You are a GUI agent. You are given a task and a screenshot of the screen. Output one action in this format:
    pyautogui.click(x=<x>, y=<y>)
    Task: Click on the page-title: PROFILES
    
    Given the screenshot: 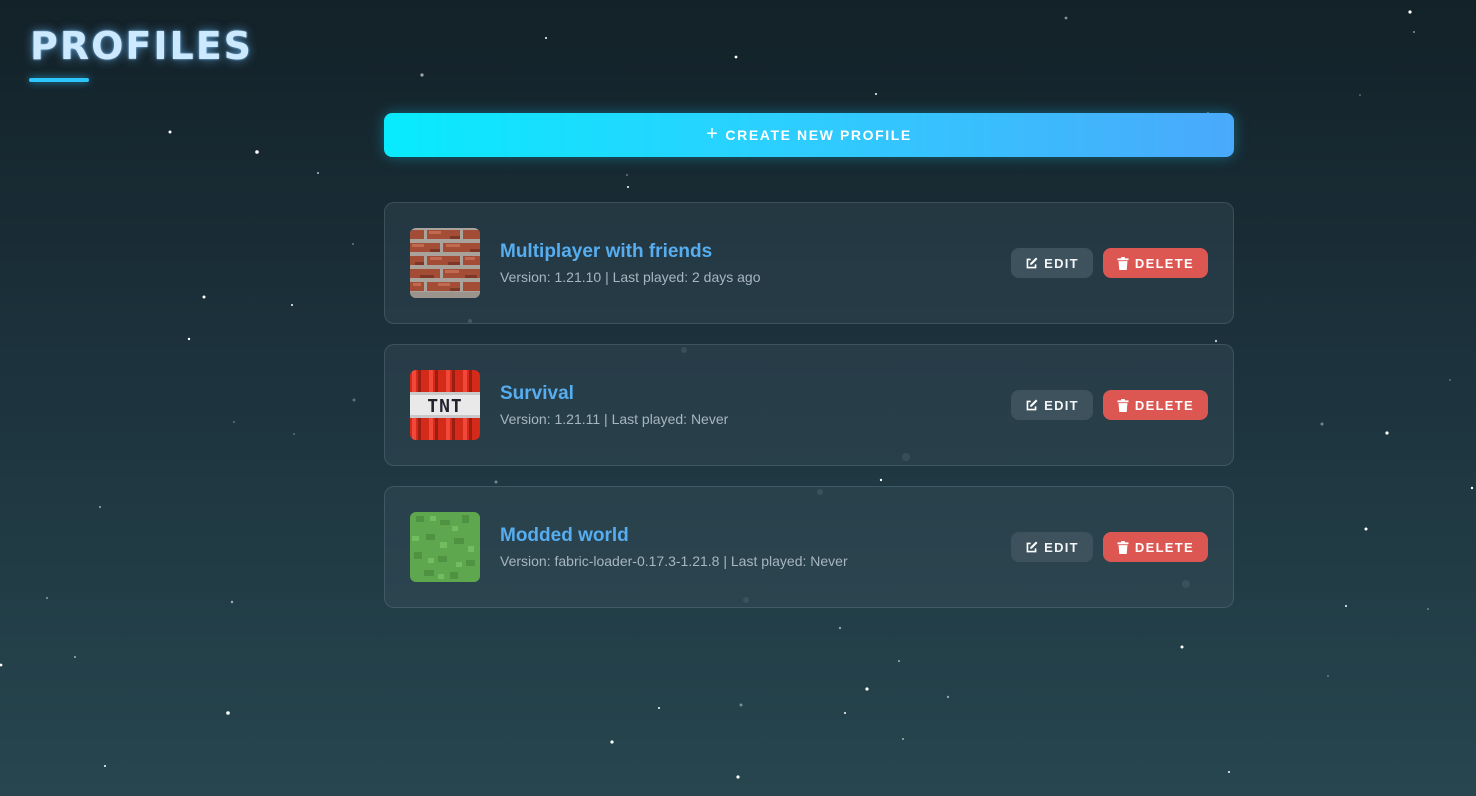 What is the action you would take?
    pyautogui.click(x=142, y=46)
    